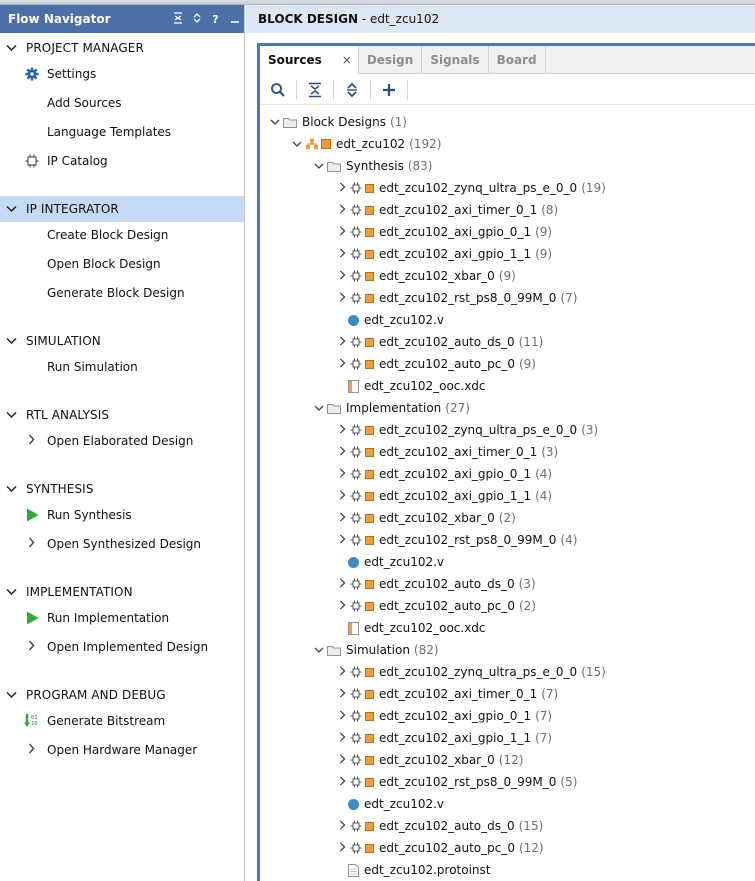  What do you see at coordinates (447, 210) in the screenshot?
I see `tree-item-edt-zcu102-axi-timer-0-1: edt_zcu102_axi_timer_0_1 (8)` at bounding box center [447, 210].